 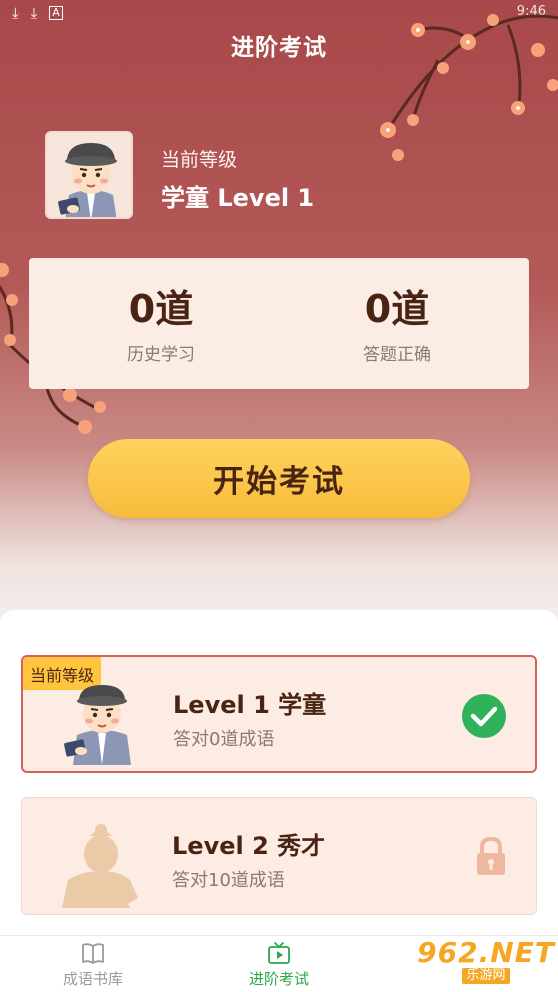 I want to click on stat-correct: 0道 答题正确, so click(x=397, y=325).